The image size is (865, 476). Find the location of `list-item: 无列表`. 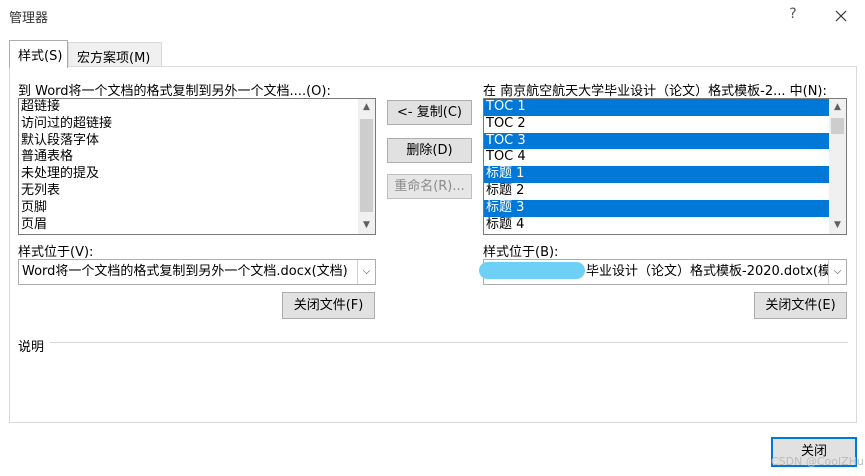

list-item: 无列表 is located at coordinates (188, 191).